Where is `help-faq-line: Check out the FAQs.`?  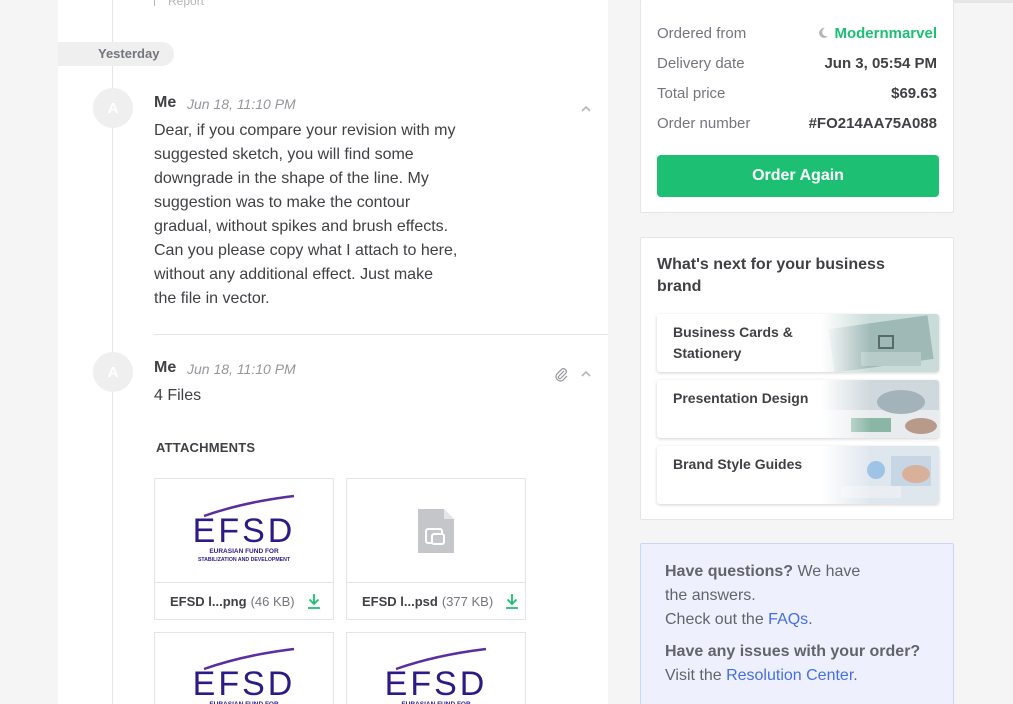 help-faq-line: Check out the FAQs. is located at coordinates (739, 620).